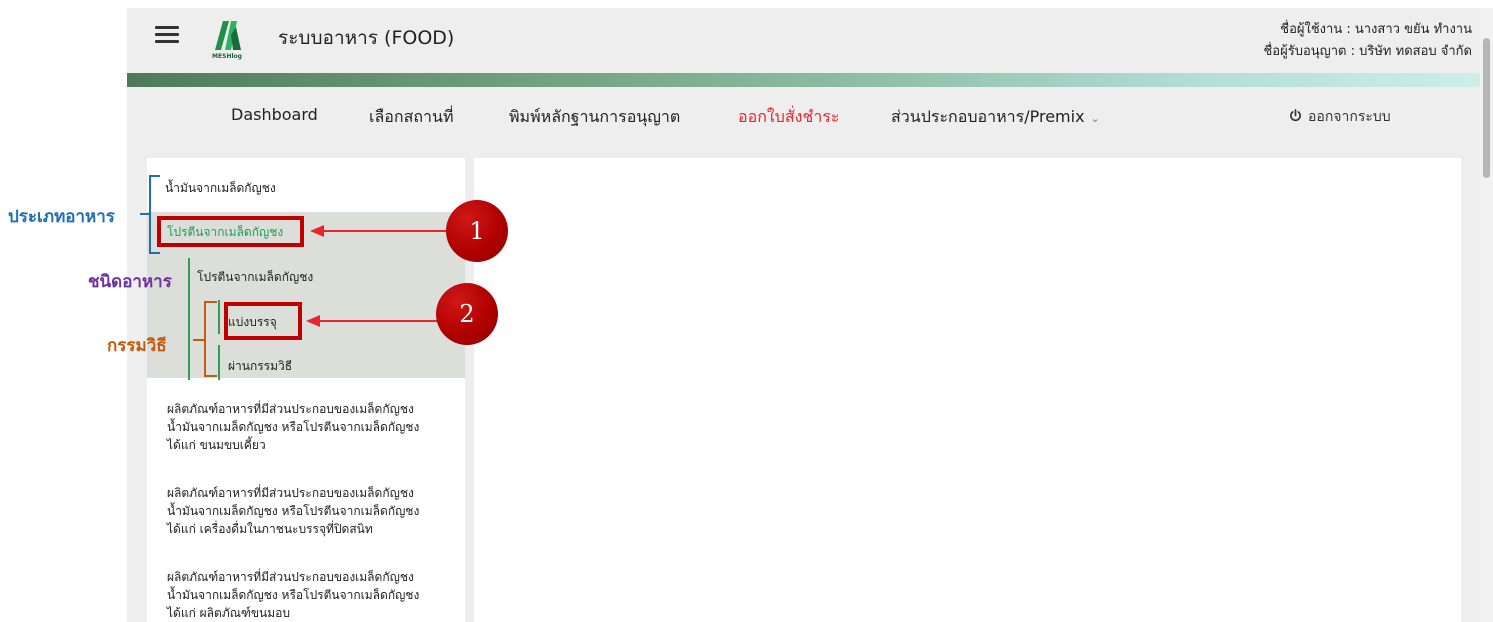  Describe the element at coordinates (274, 114) in the screenshot. I see `nav-dashboard: Dashboard` at that location.